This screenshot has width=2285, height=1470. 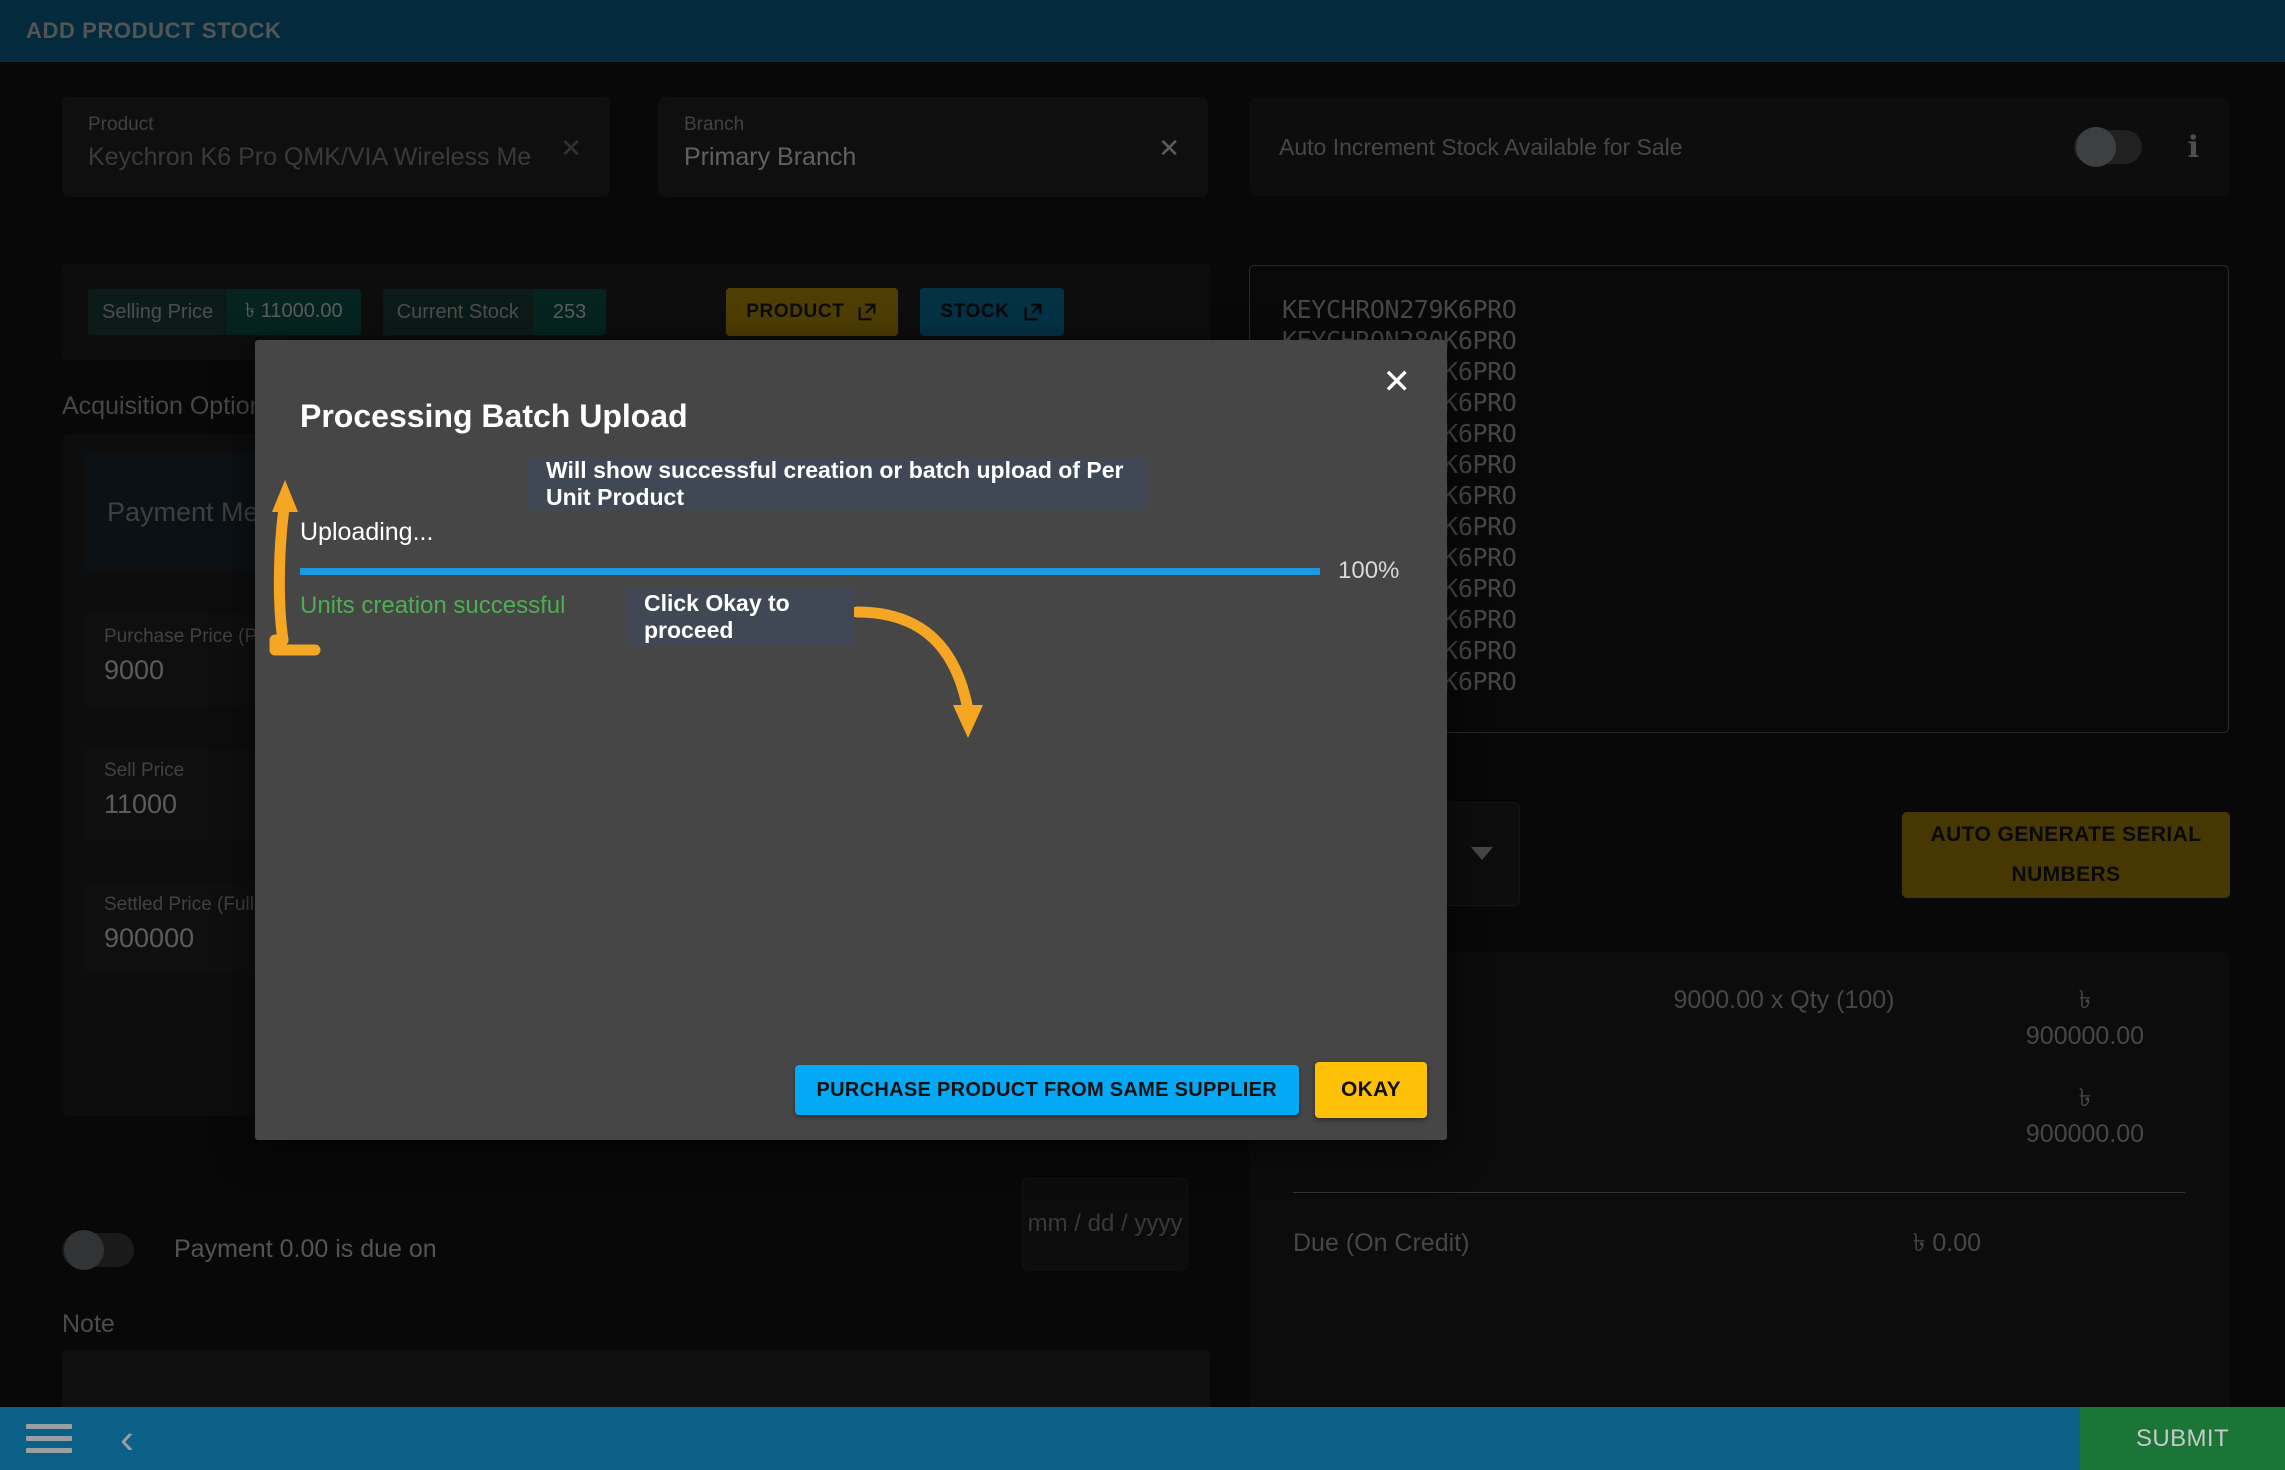 I want to click on bottom-navigation-bar: ‹ SUBMIT, so click(x=1142, y=1438).